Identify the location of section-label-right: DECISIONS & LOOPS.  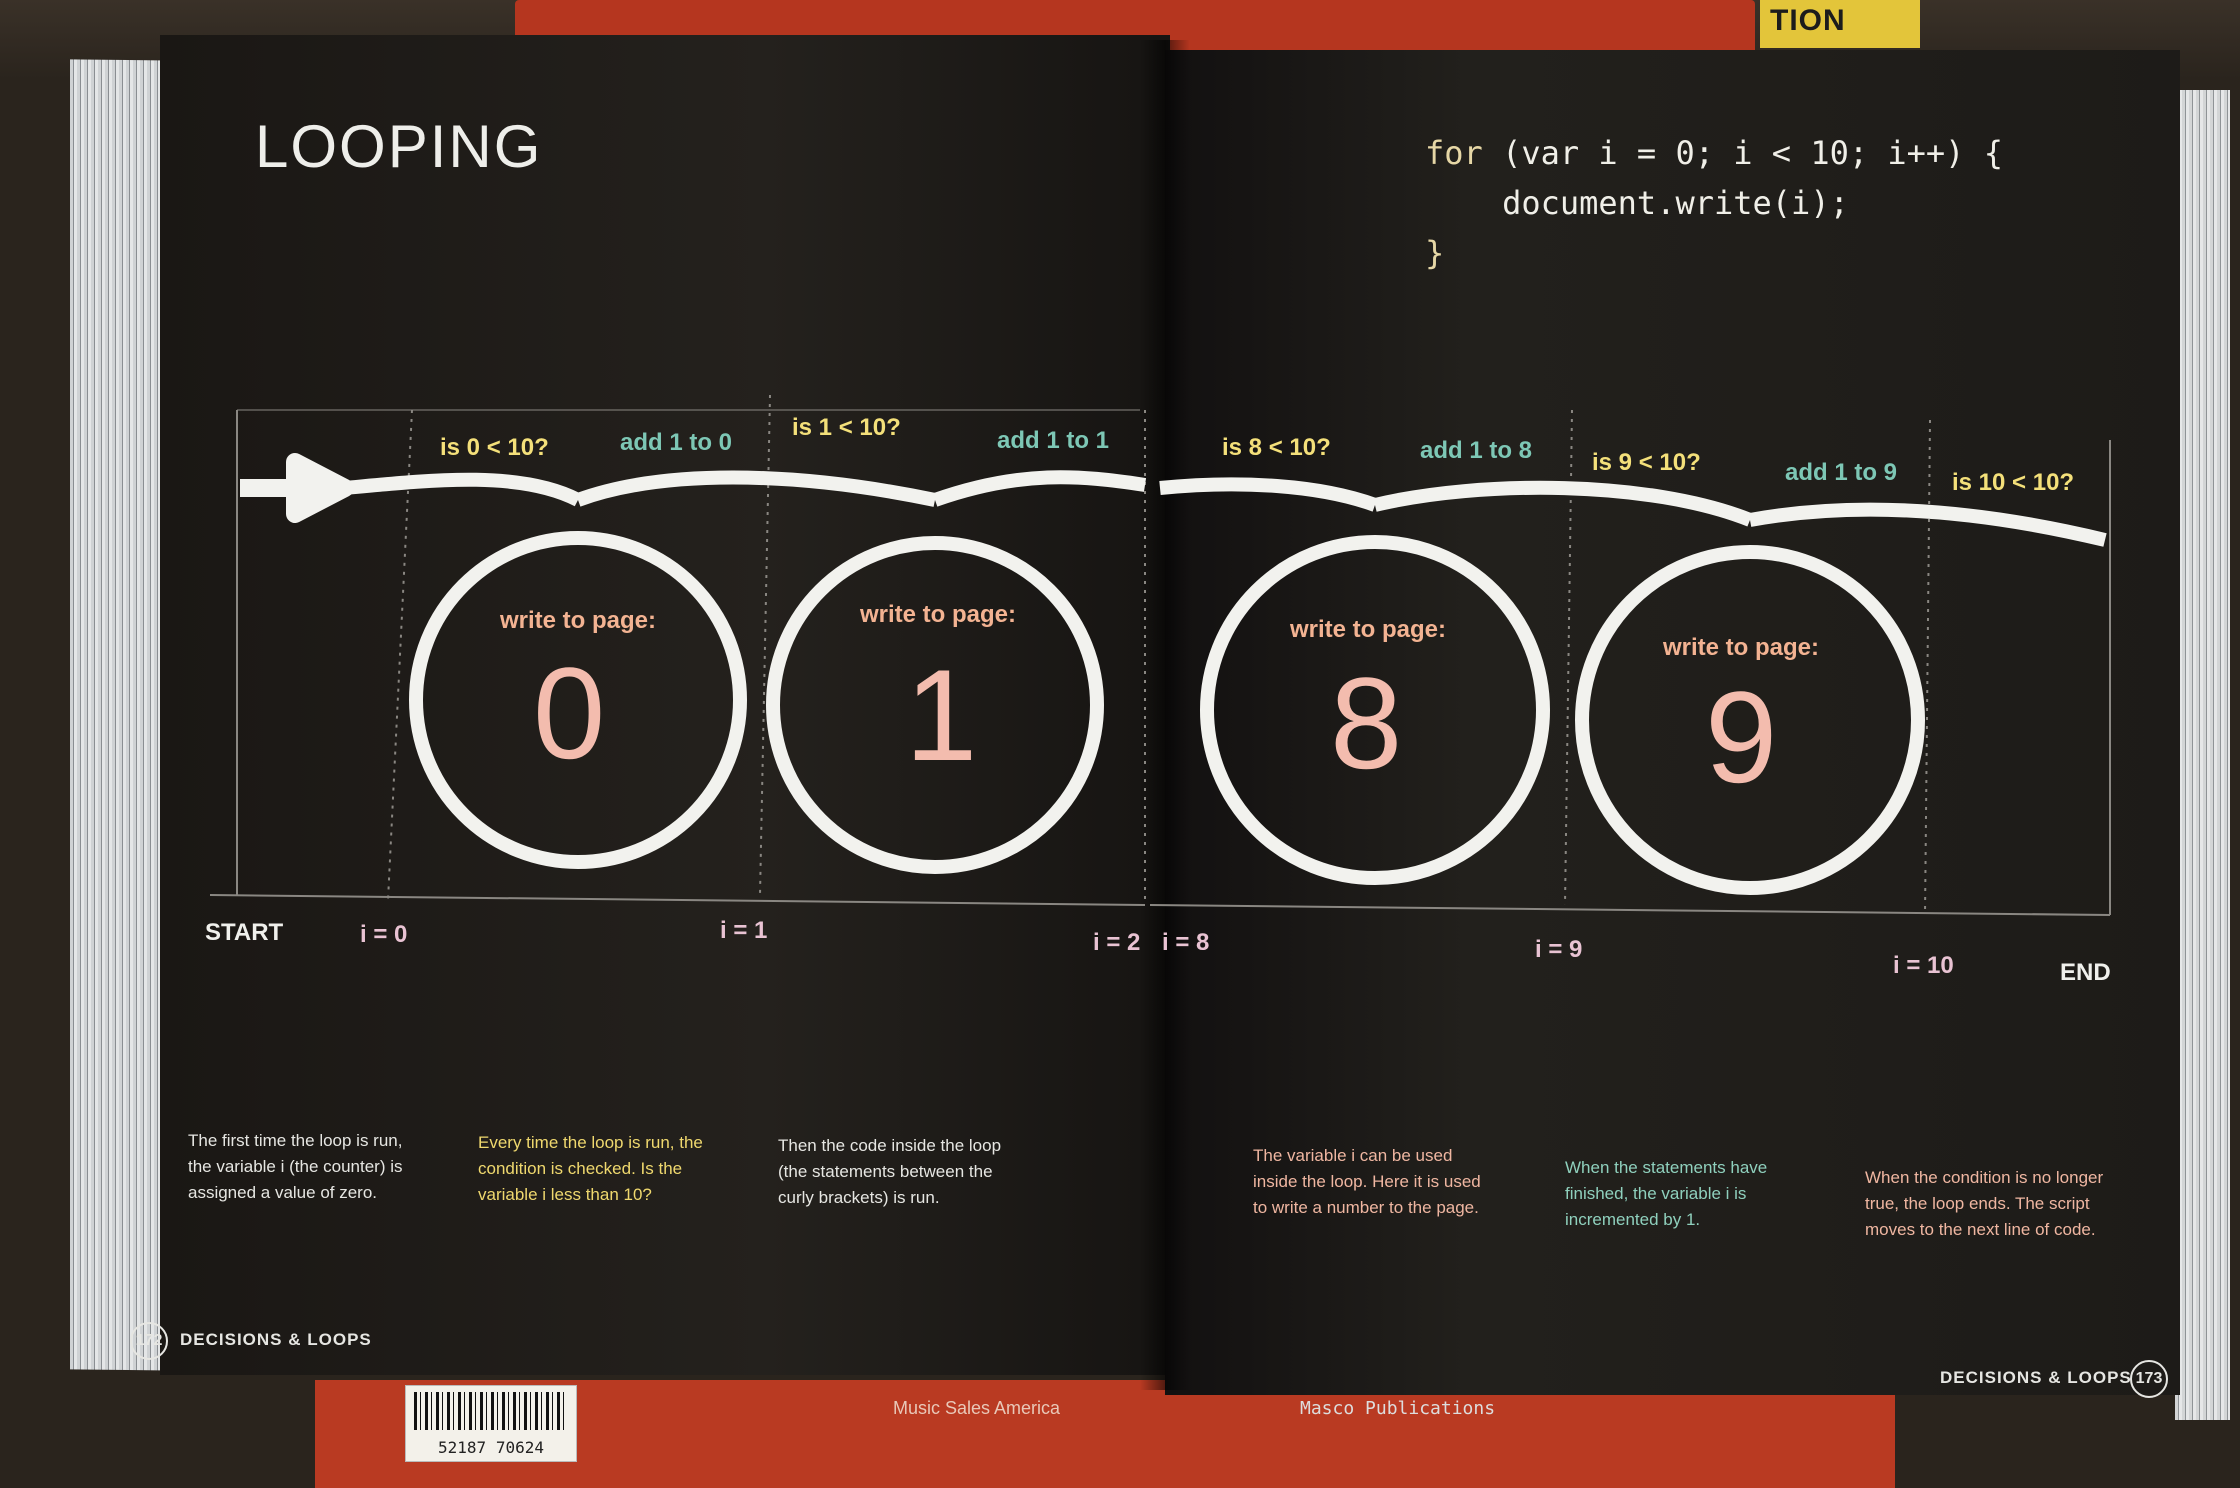
(2036, 1377).